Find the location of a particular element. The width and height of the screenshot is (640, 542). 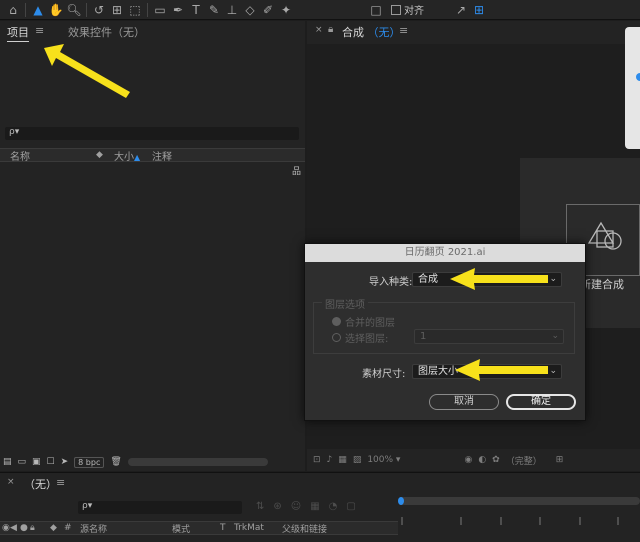

work-area-bar is located at coordinates (519, 501).